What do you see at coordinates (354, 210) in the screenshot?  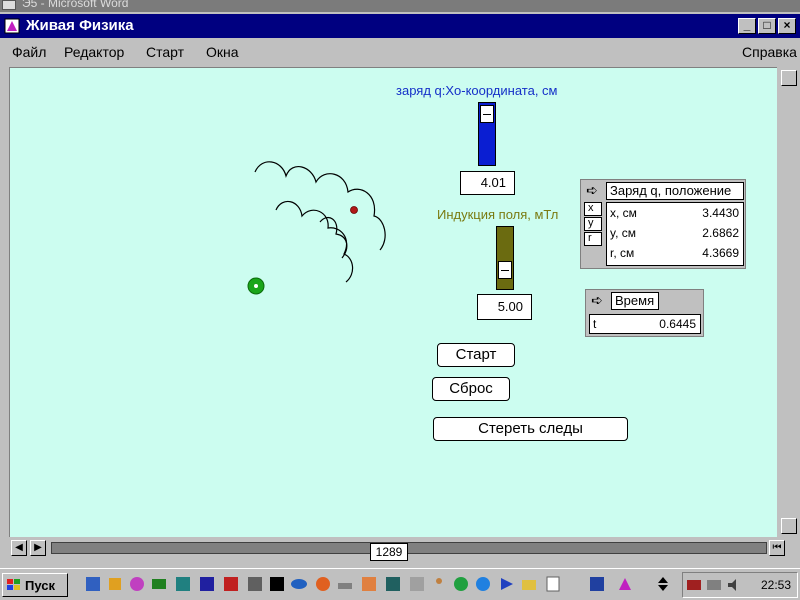 I see `charge-q` at bounding box center [354, 210].